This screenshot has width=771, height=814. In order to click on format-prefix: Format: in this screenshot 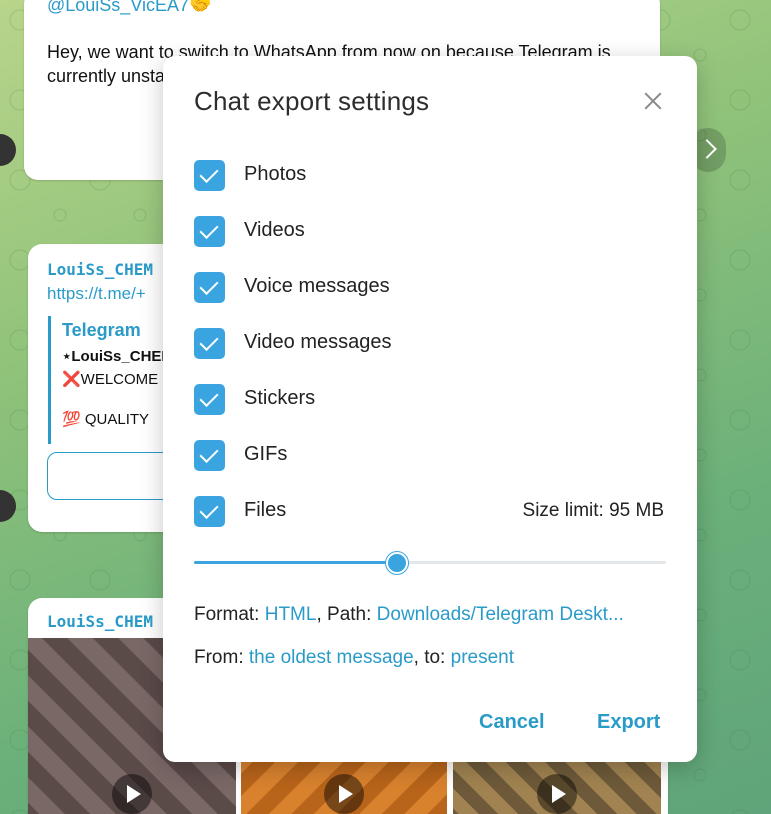, I will do `click(229, 614)`.